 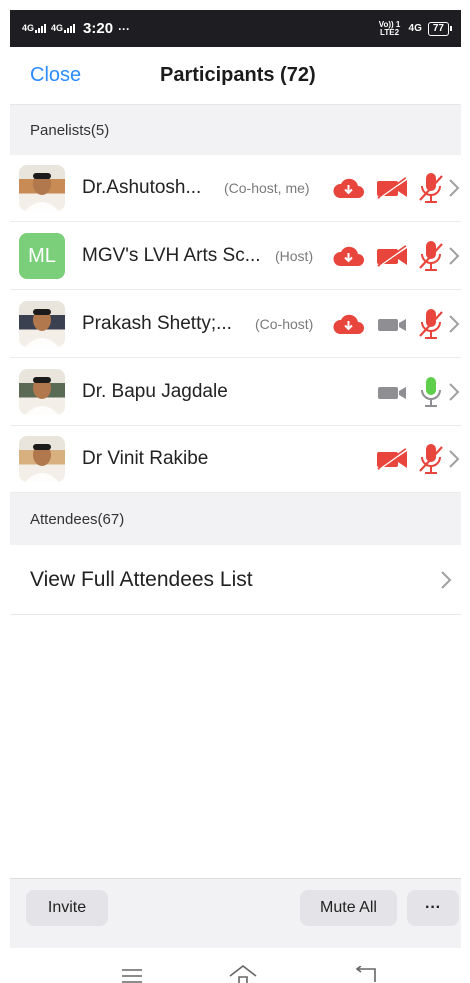 I want to click on participant-name: Dr Vinit Rakibe, so click(x=145, y=458).